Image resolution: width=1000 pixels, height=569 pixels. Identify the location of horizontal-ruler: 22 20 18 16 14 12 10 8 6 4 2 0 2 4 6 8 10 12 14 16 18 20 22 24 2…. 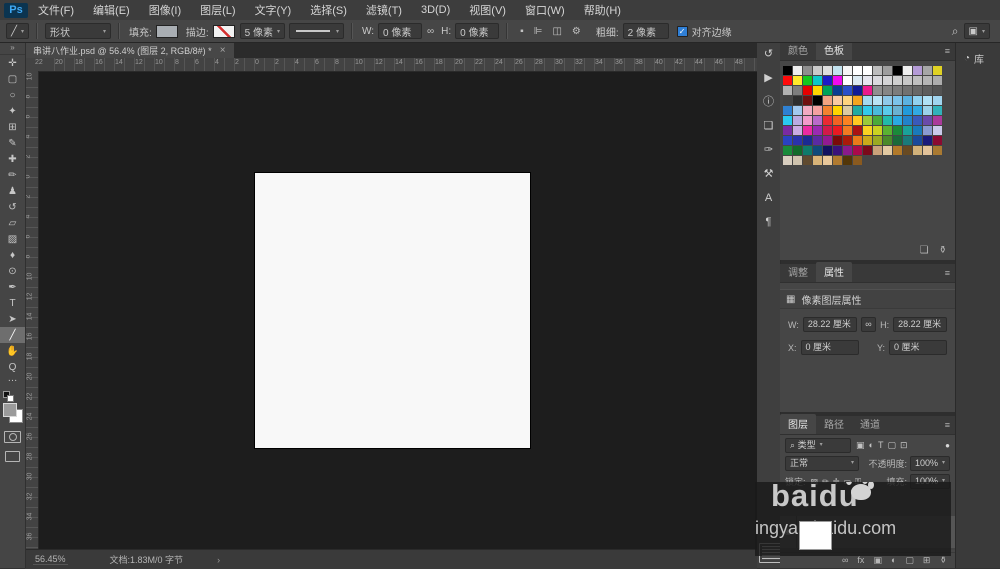
(396, 65).